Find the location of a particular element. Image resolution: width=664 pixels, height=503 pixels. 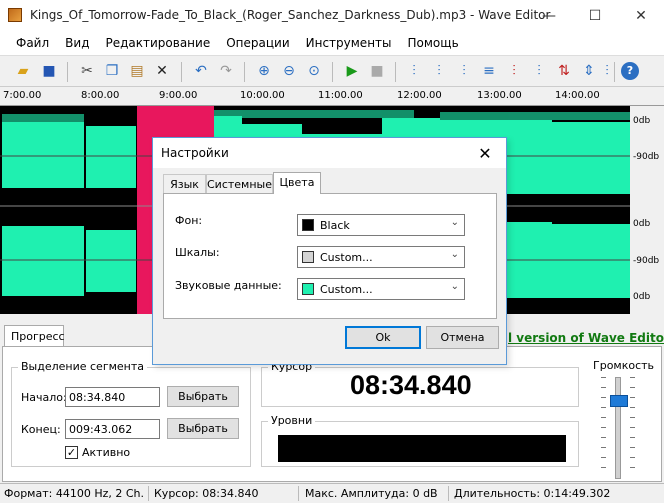

menu-file: Файл is located at coordinates (32, 43).